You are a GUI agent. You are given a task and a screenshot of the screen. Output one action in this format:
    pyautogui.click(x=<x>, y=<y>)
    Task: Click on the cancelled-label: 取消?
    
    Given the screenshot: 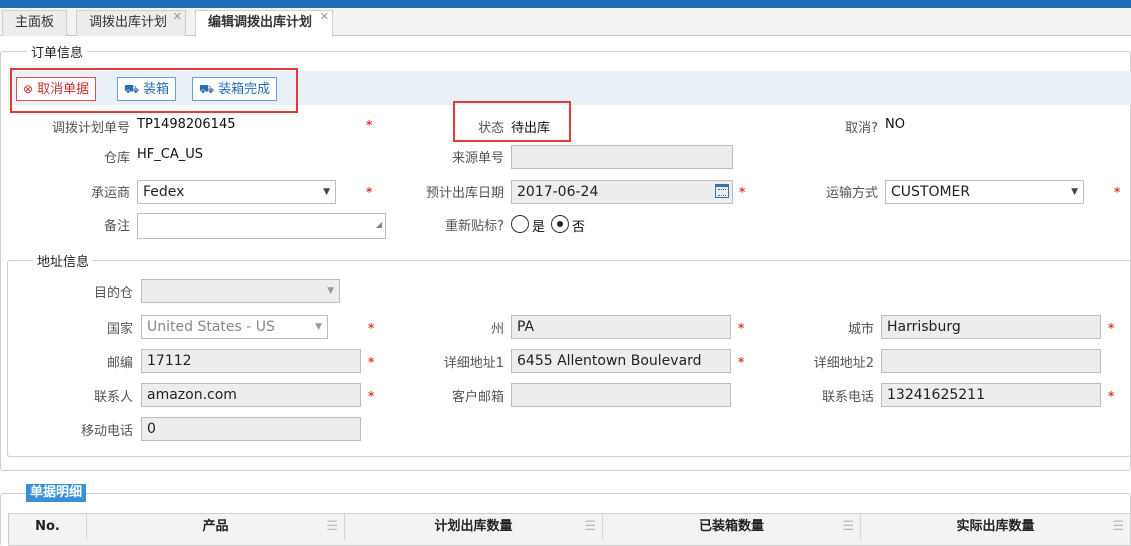 What is the action you would take?
    pyautogui.click(x=861, y=128)
    